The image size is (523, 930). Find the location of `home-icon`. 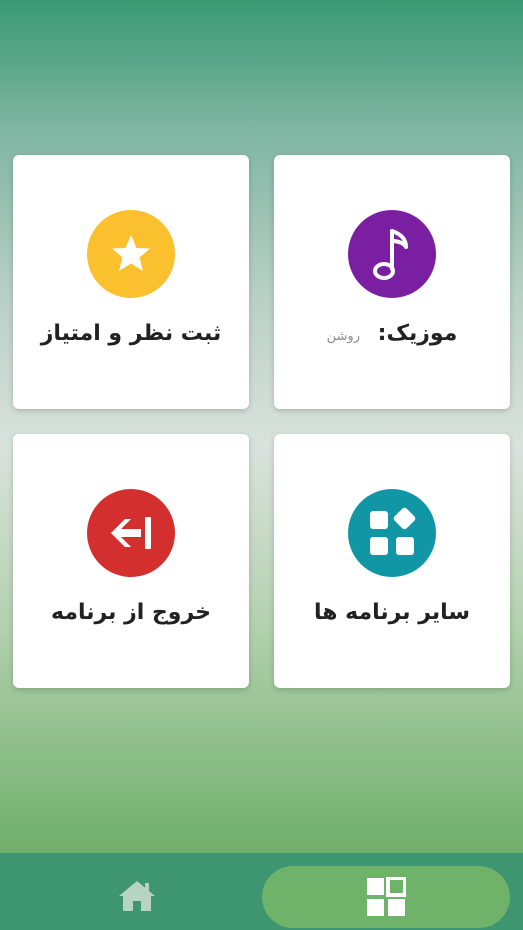

home-icon is located at coordinates (137, 896).